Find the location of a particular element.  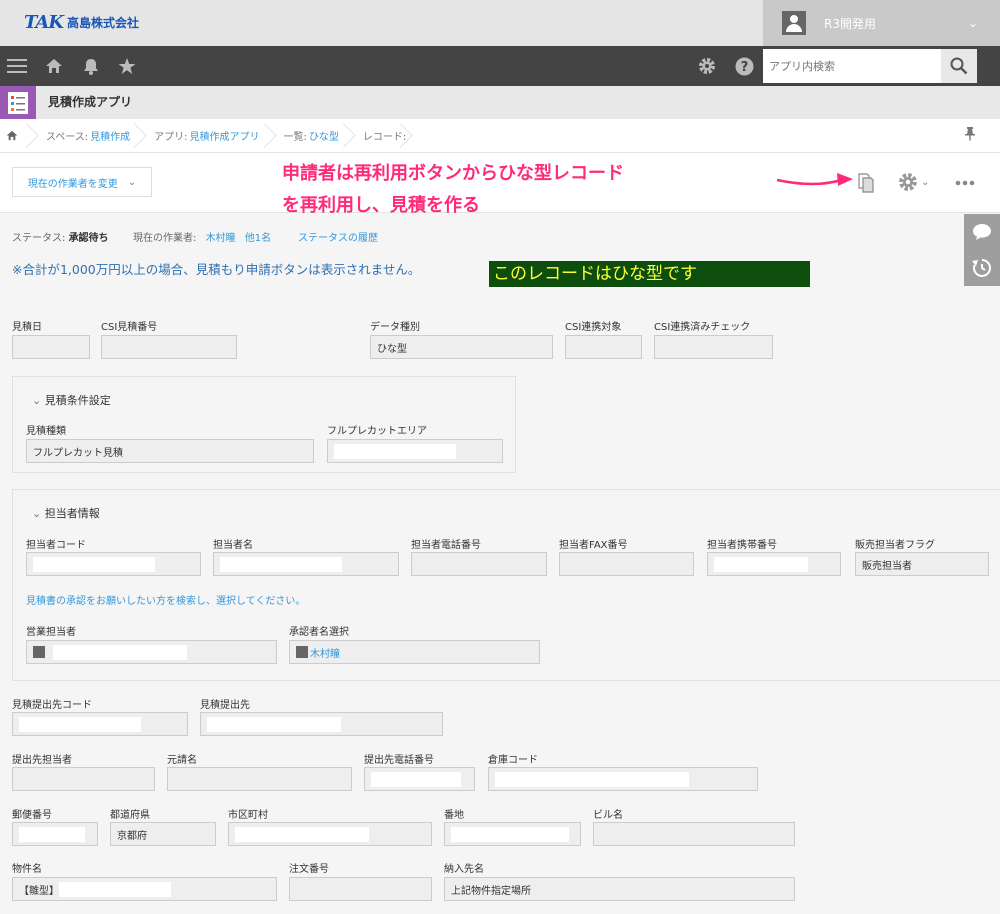

user-avatar-icon is located at coordinates (794, 23).